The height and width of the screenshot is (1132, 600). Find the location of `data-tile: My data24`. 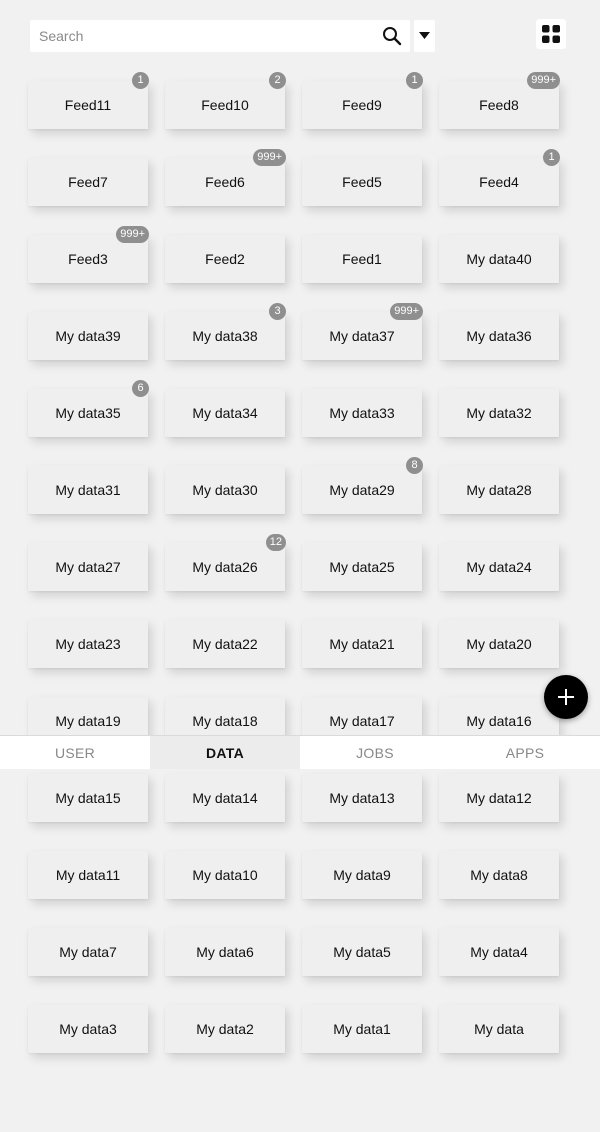

data-tile: My data24 is located at coordinates (499, 567).